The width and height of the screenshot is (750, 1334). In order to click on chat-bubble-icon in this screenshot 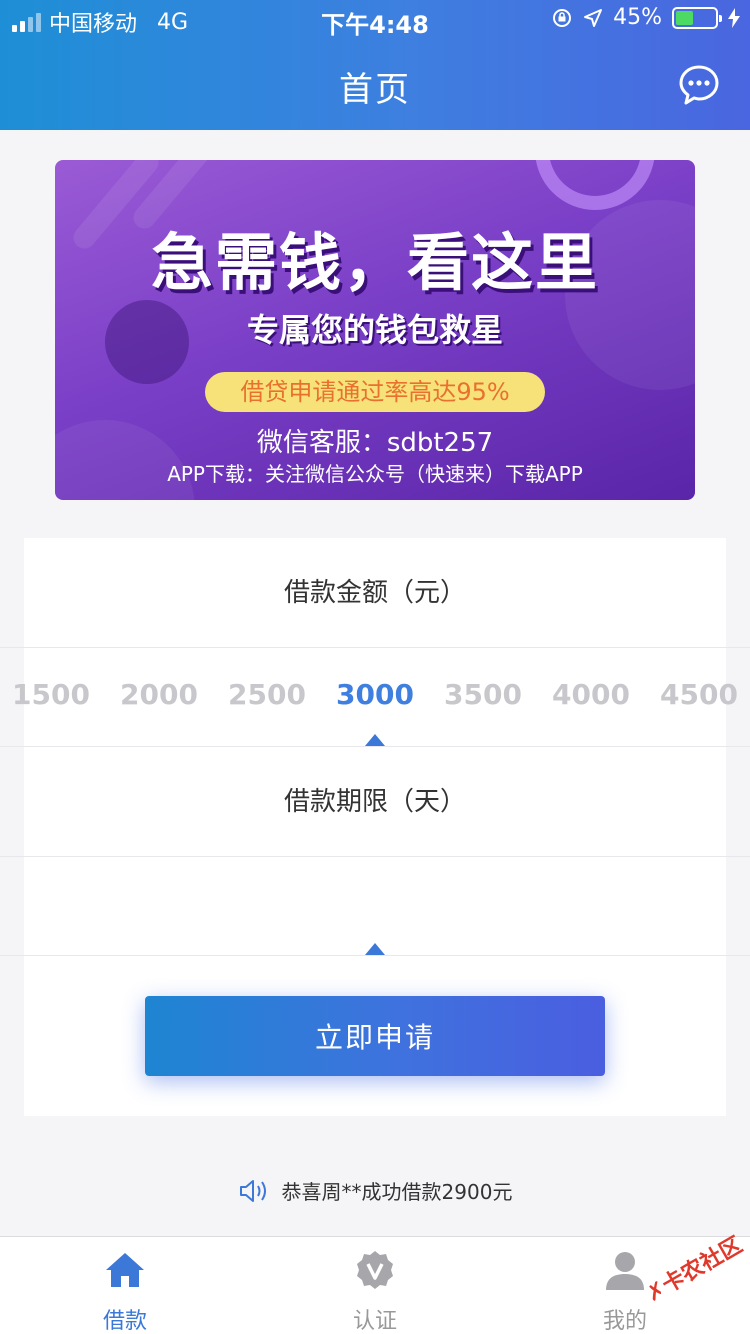, I will do `click(699, 85)`.